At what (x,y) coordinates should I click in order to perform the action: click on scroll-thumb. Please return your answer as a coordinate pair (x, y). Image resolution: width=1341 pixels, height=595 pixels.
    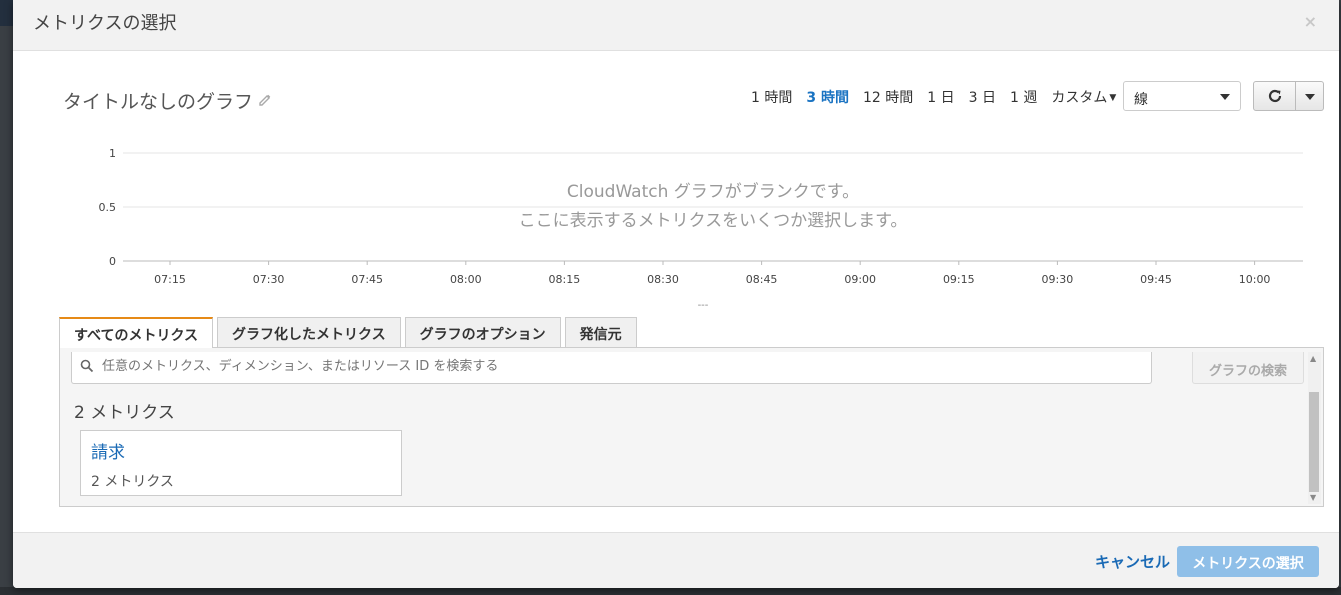
    Looking at the image, I should click on (1314, 442).